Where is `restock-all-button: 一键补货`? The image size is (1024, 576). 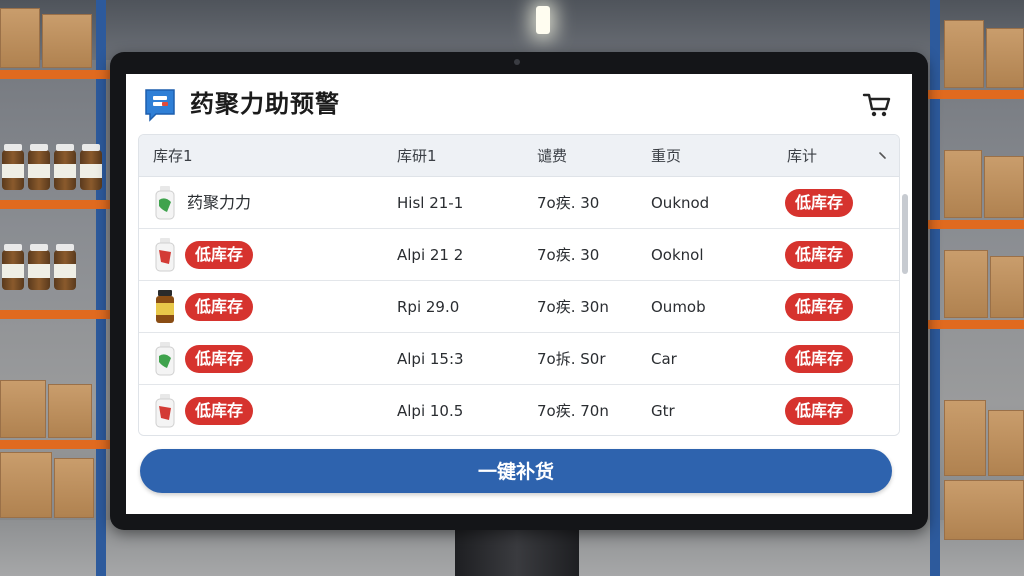 restock-all-button: 一键补货 is located at coordinates (516, 471).